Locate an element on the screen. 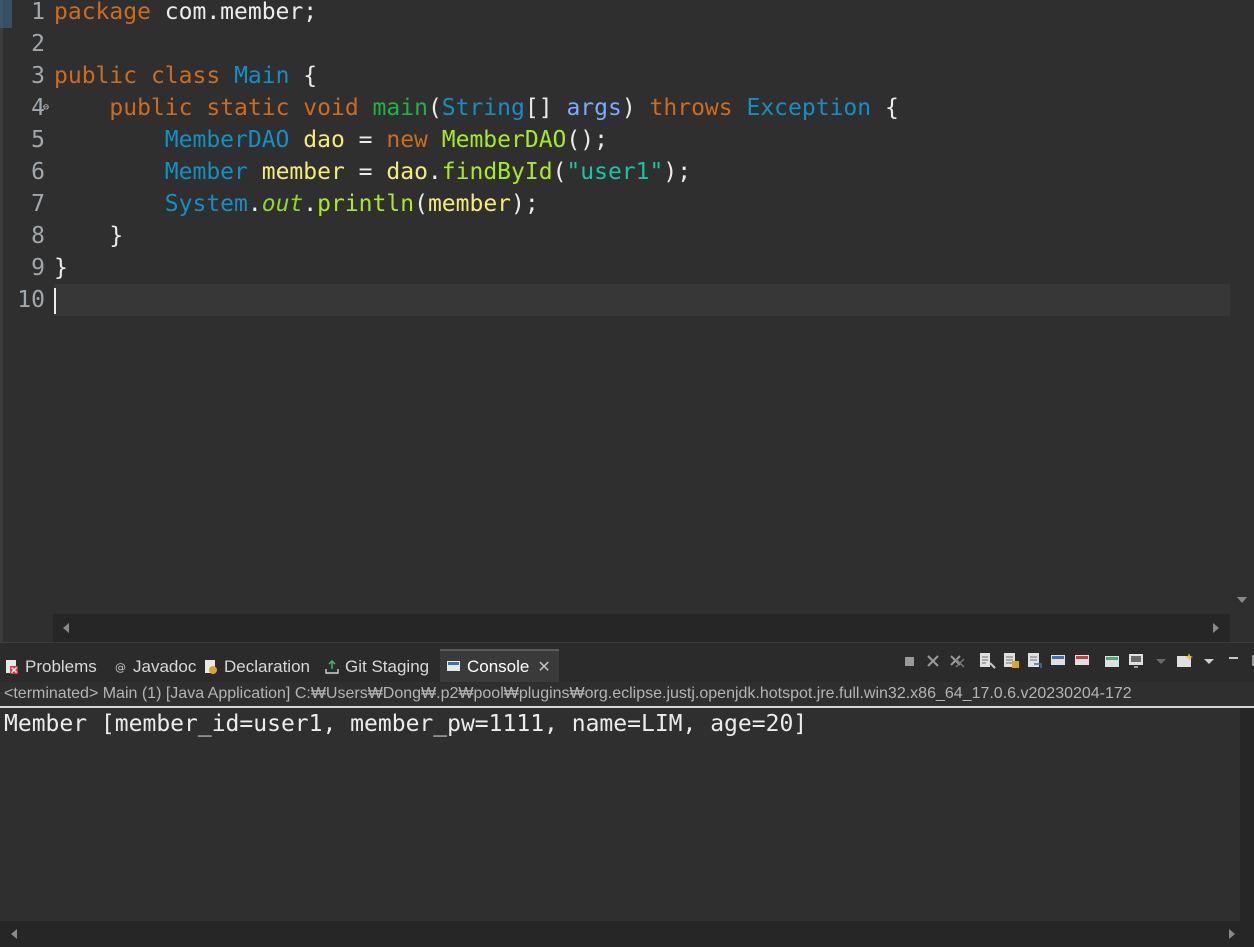 The height and width of the screenshot is (947, 1254). code-token: } is located at coordinates (61, 268).